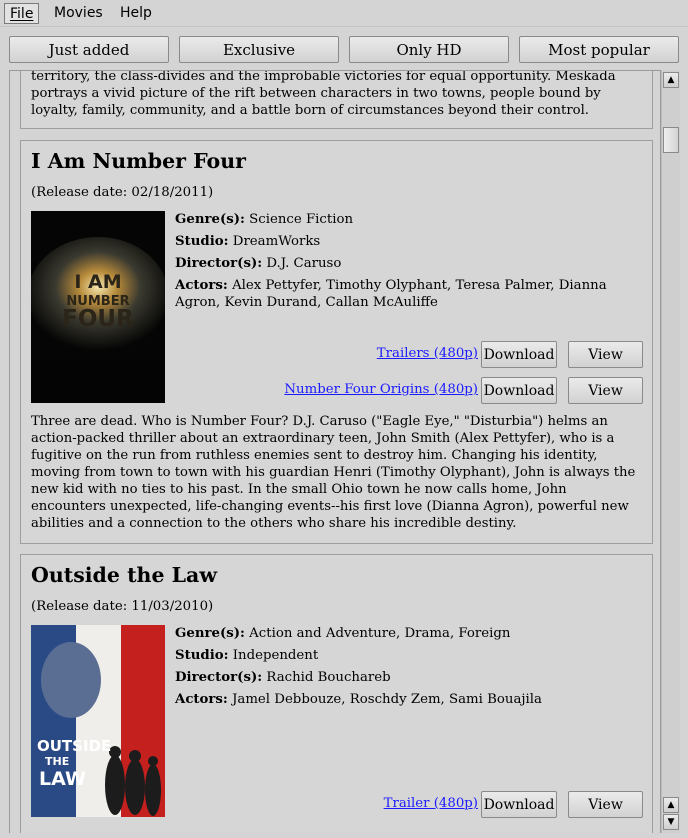  What do you see at coordinates (304, 263) in the screenshot?
I see `director-value: D.J. Caruso` at bounding box center [304, 263].